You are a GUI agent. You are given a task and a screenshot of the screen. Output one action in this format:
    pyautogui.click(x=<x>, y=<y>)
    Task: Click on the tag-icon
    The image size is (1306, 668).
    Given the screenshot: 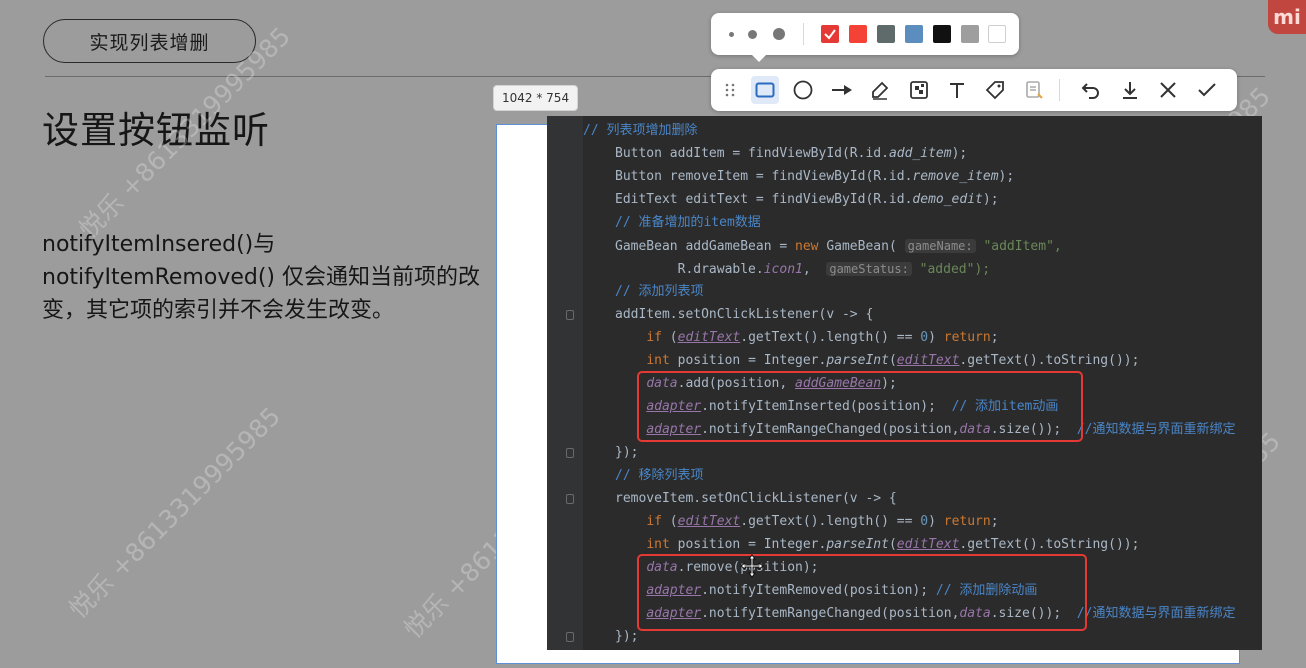 What is the action you would take?
    pyautogui.click(x=995, y=90)
    